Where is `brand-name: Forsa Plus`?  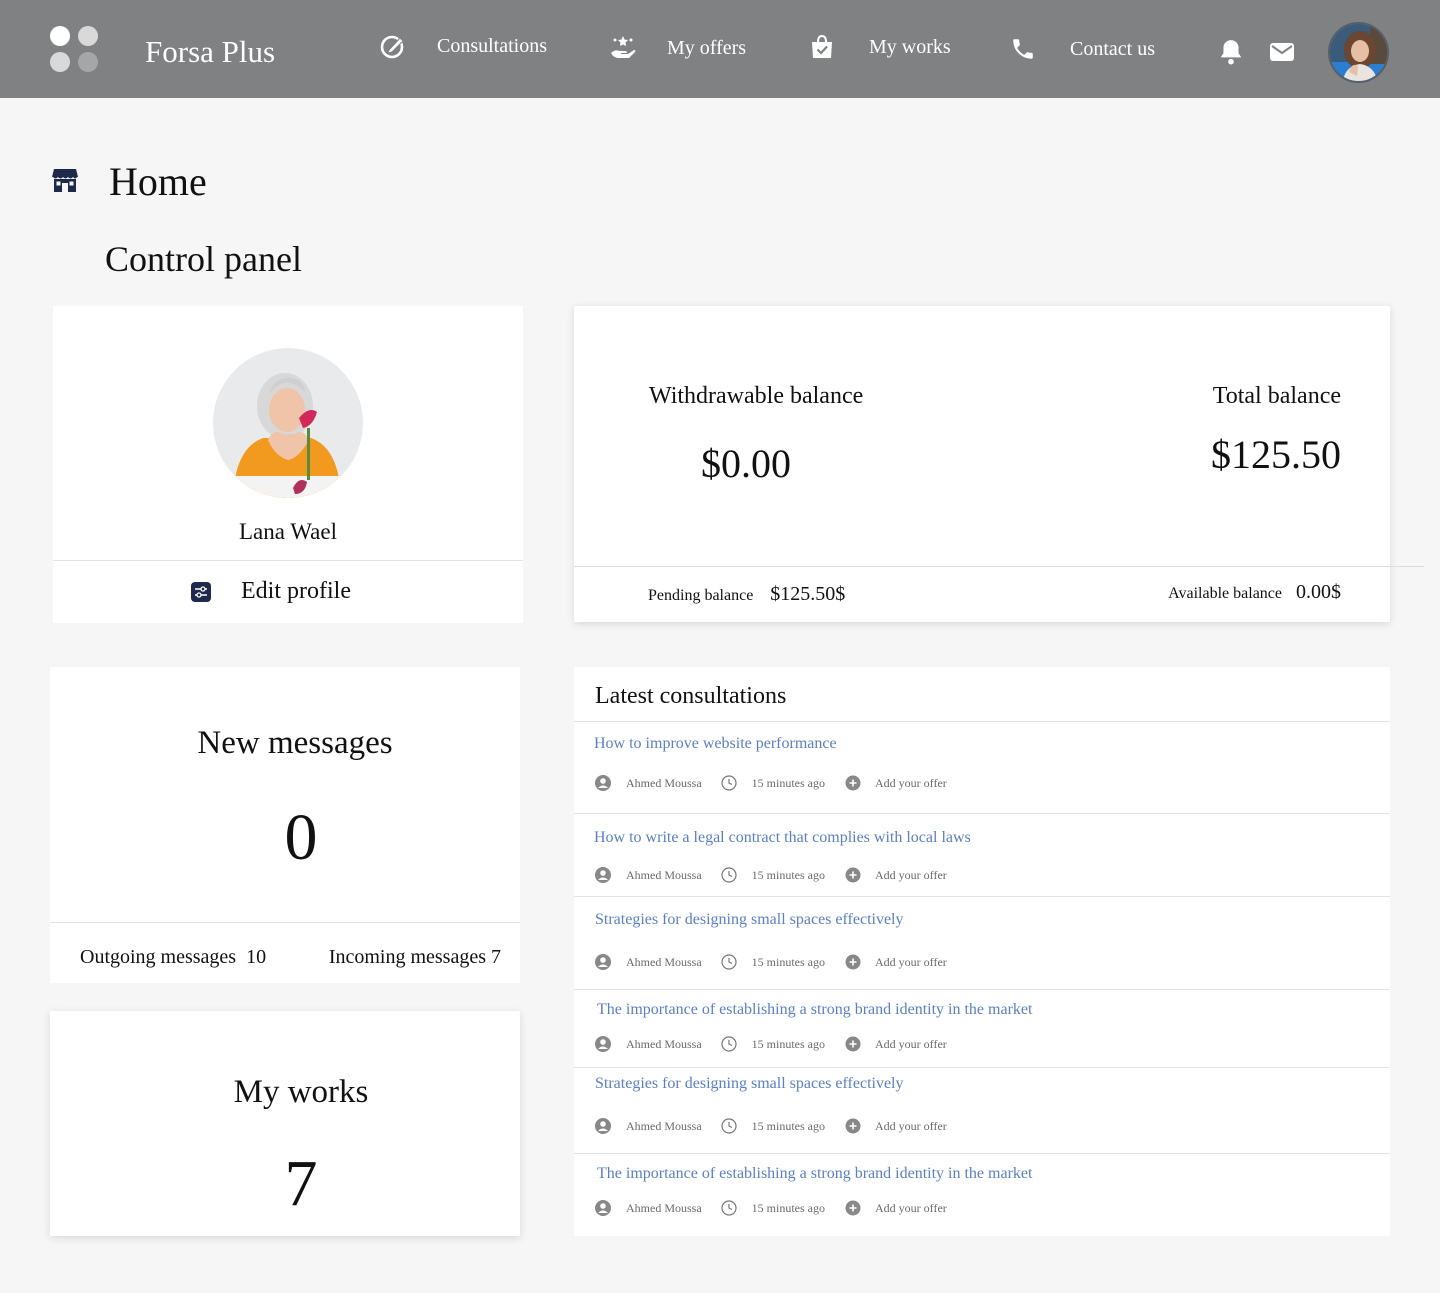 brand-name: Forsa Plus is located at coordinates (210, 52).